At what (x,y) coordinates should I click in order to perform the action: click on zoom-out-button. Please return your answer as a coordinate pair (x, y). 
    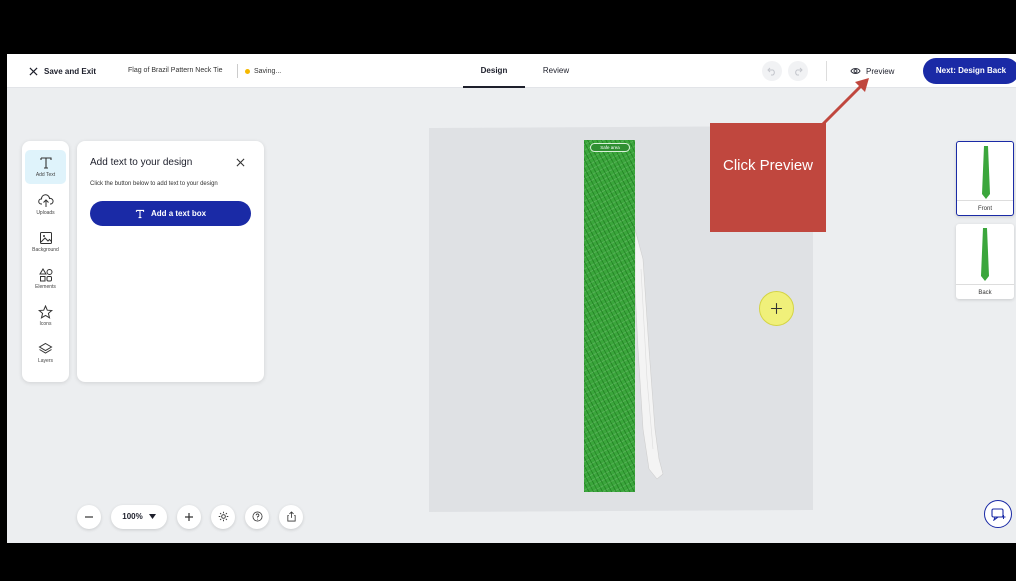
    Looking at the image, I should click on (89, 516).